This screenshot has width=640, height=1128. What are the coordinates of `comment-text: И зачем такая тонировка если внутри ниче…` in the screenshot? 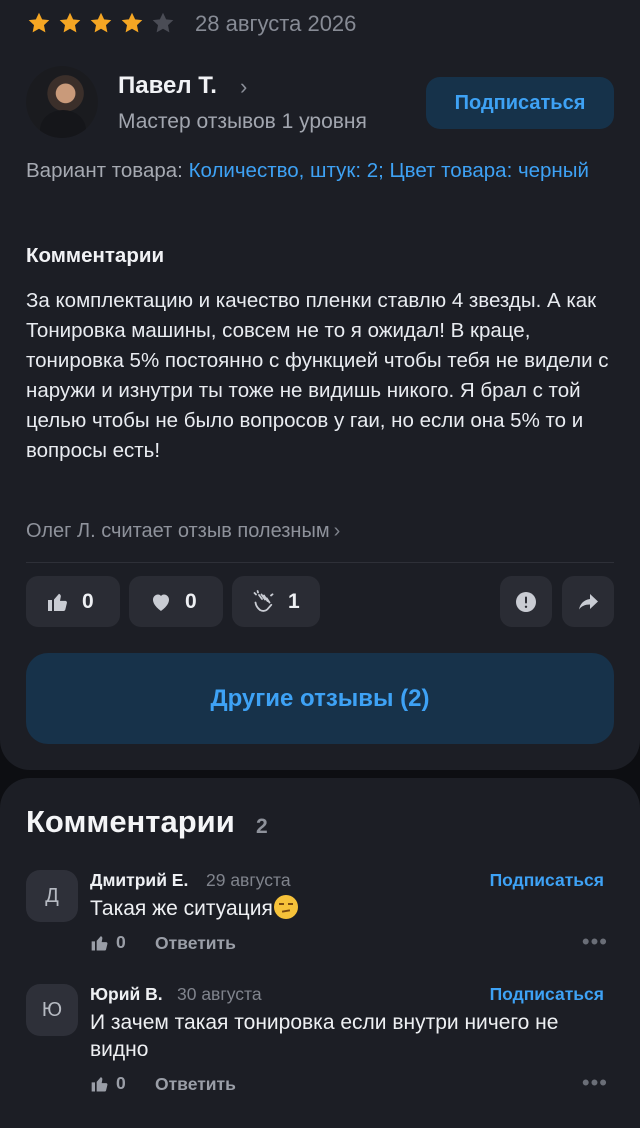 It's located at (324, 1036).